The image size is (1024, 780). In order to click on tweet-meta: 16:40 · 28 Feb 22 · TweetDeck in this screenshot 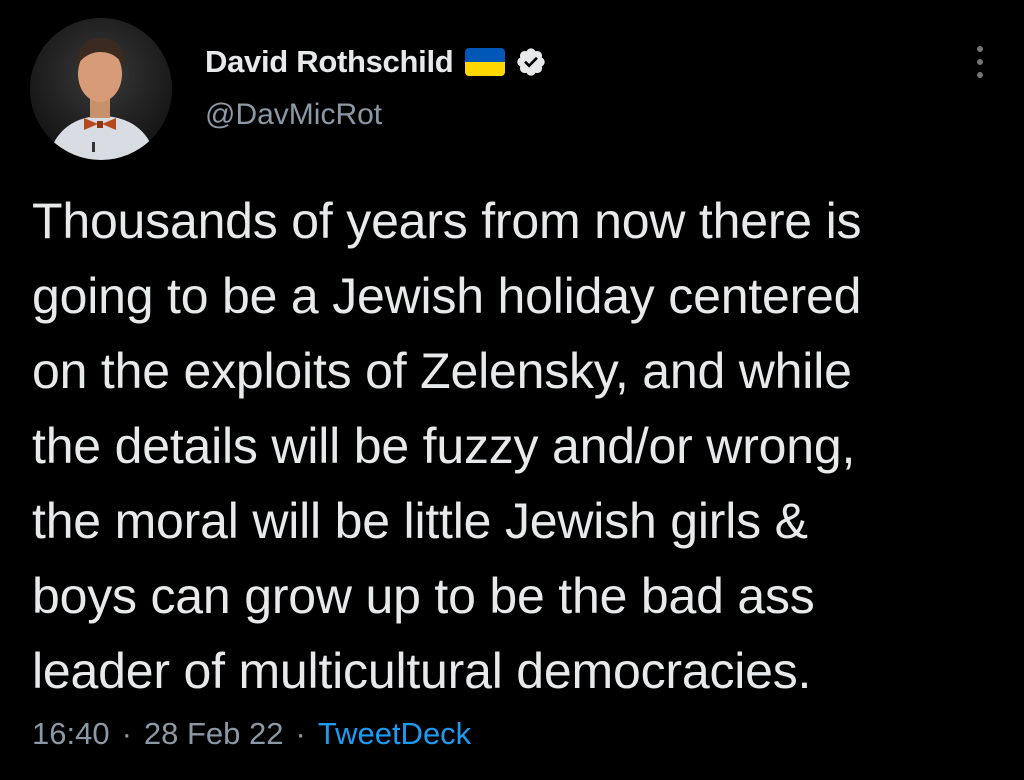, I will do `click(251, 734)`.